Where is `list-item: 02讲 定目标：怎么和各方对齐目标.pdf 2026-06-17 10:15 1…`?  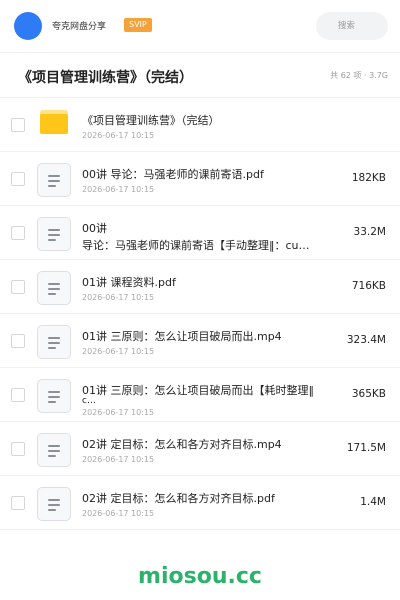 list-item: 02讲 定目标：怎么和各方对齐目标.pdf 2026-06-17 10:15 1… is located at coordinates (200, 503).